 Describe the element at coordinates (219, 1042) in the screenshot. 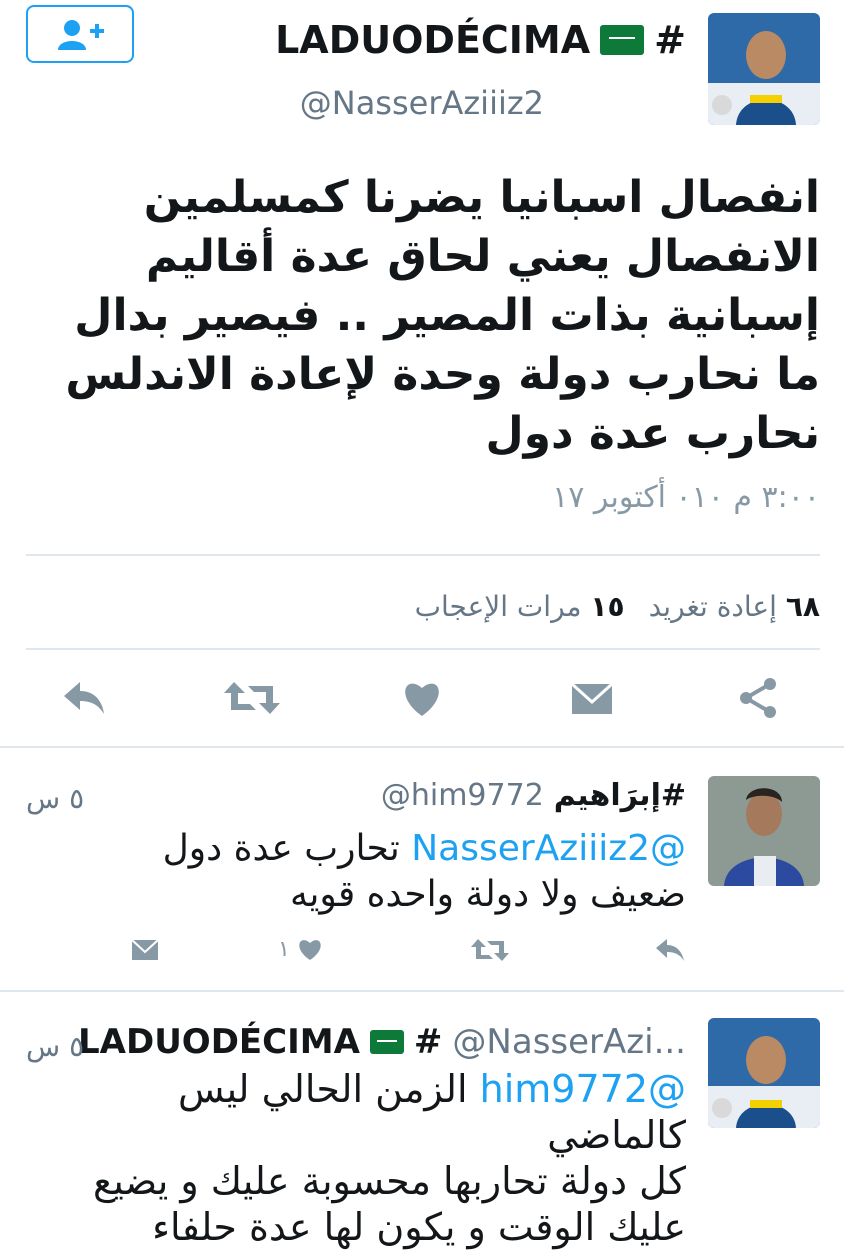

I see `reply-name: LADUODÉCIMA` at that location.